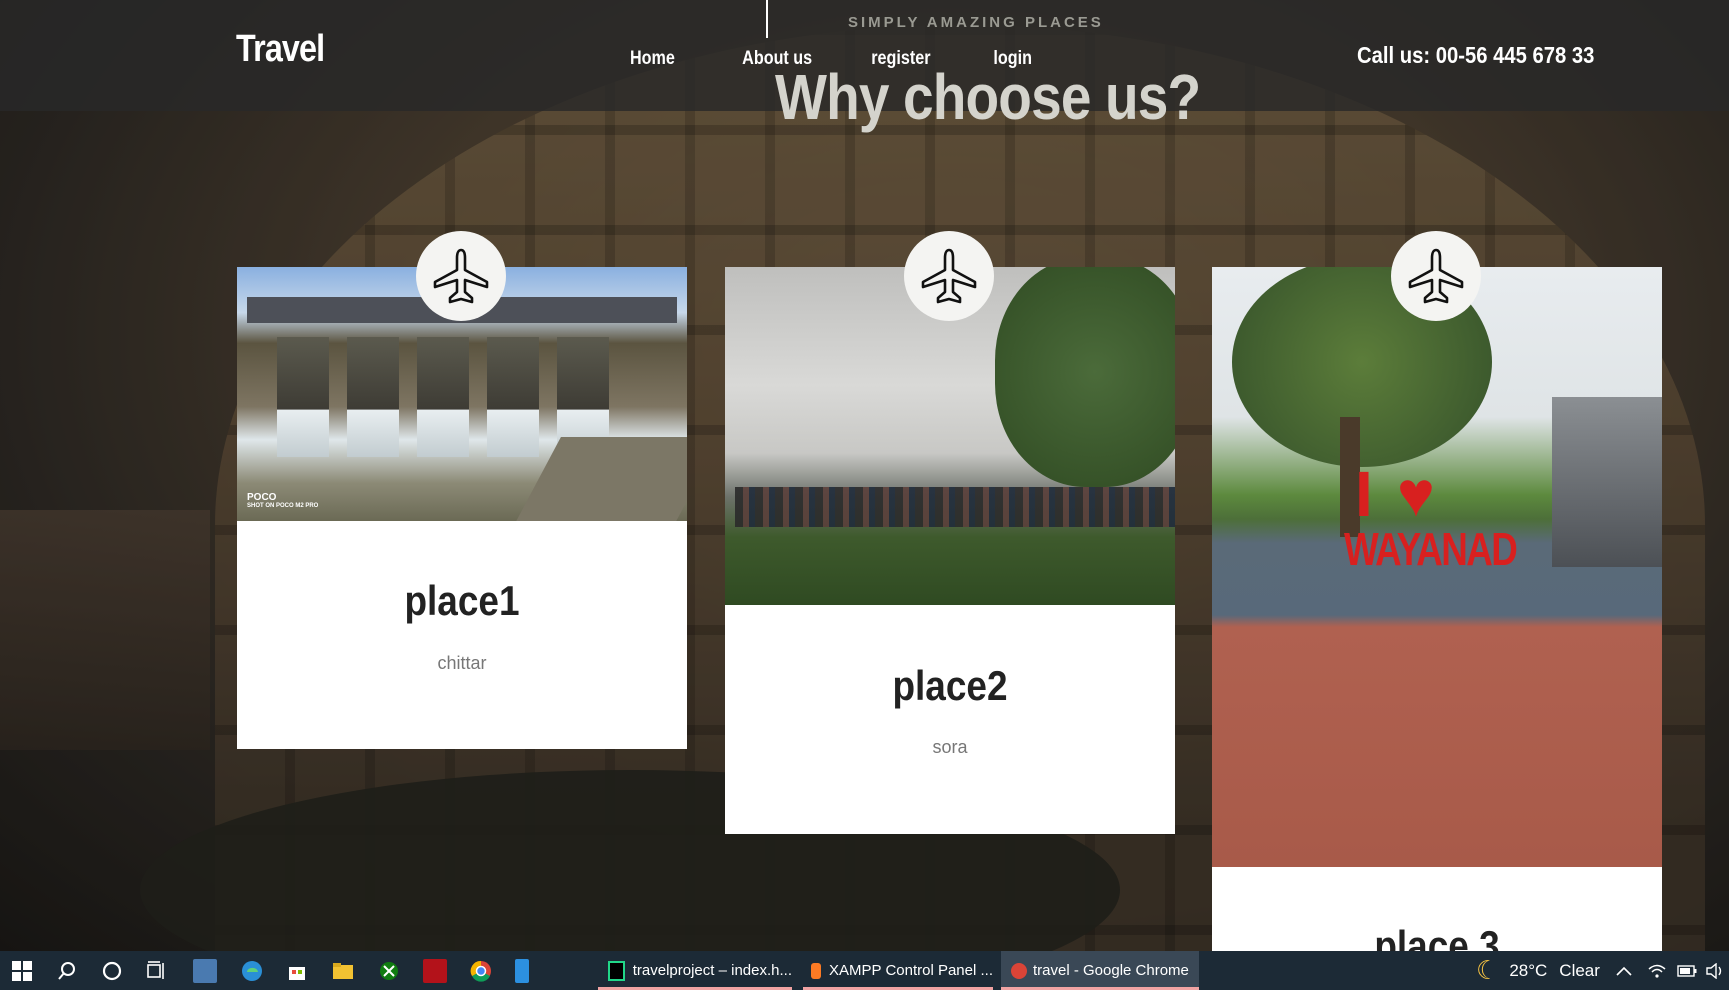  What do you see at coordinates (1687, 970) in the screenshot?
I see `battery-icon` at bounding box center [1687, 970].